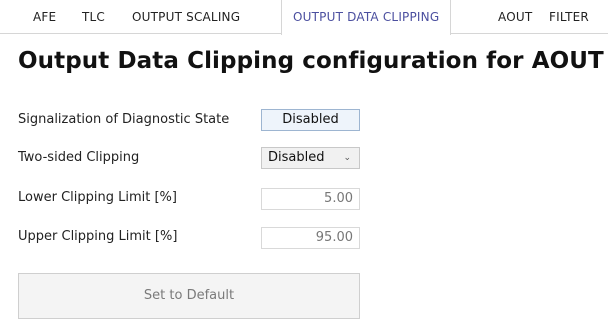  I want to click on upper-clipping-limit-input: 95.00, so click(310, 238).